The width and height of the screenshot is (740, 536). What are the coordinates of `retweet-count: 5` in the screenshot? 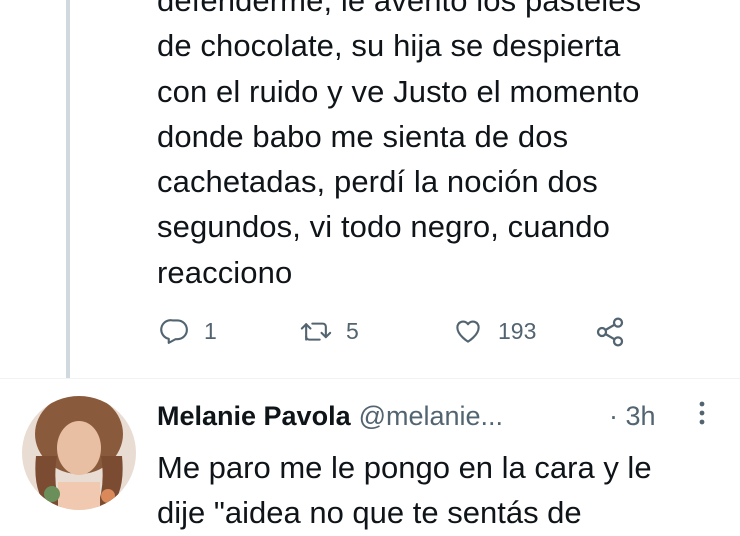 It's located at (352, 330).